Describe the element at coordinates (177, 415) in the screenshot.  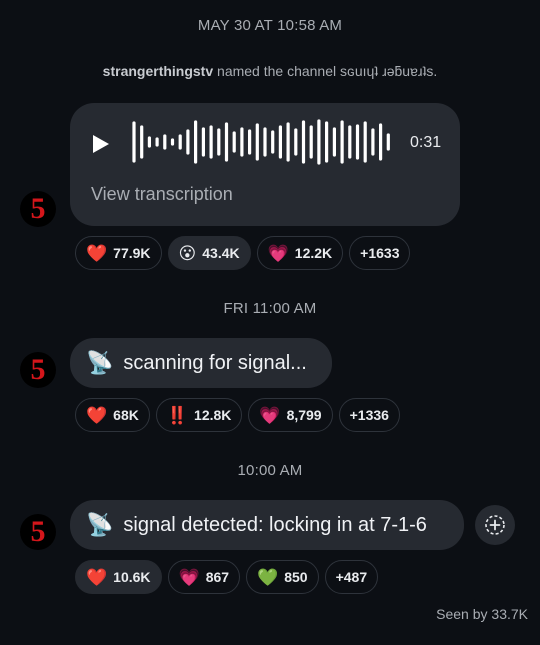
I see `double-exclamation-icon: ‼️` at that location.